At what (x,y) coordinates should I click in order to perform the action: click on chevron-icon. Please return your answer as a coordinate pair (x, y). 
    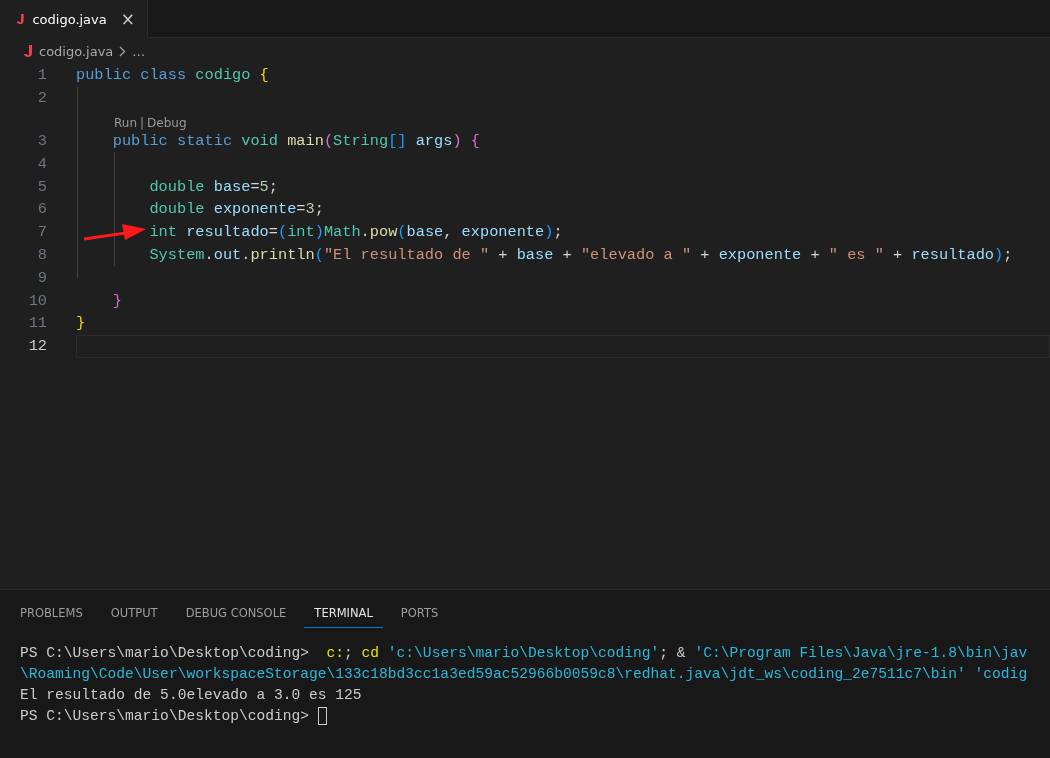
    Looking at the image, I should click on (123, 51).